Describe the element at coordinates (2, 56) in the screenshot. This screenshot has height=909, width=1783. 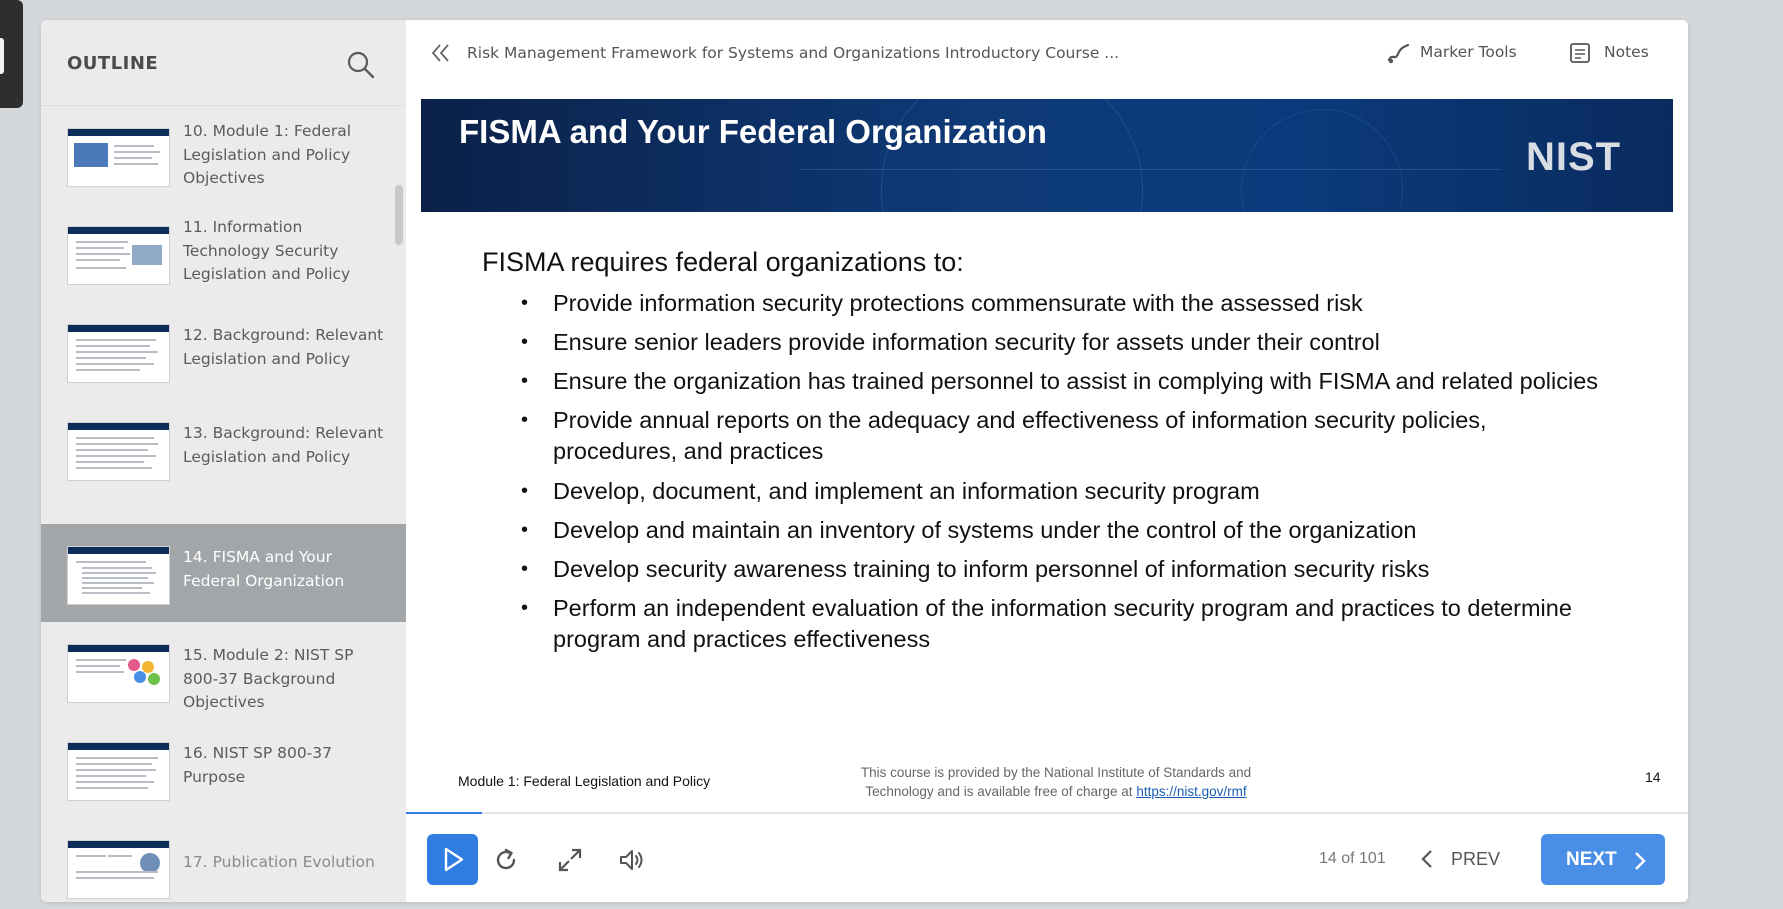
I see `side-tab-grip` at that location.